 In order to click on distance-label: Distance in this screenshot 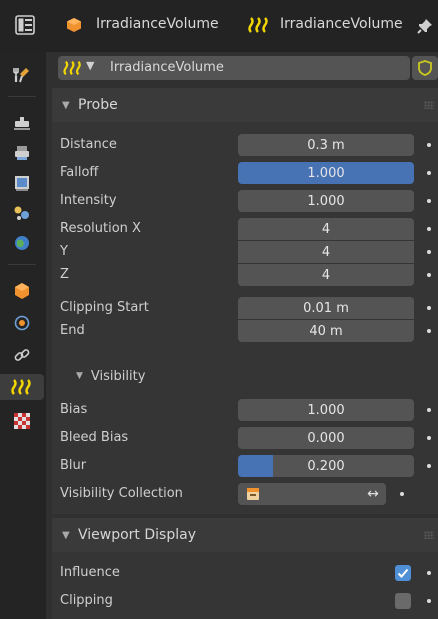, I will do `click(88, 144)`.